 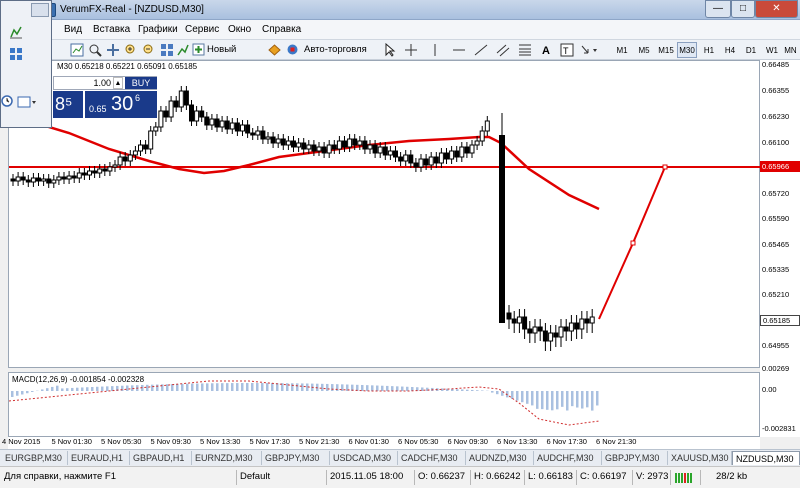 I want to click on maximize-button: □, so click(x=743, y=9).